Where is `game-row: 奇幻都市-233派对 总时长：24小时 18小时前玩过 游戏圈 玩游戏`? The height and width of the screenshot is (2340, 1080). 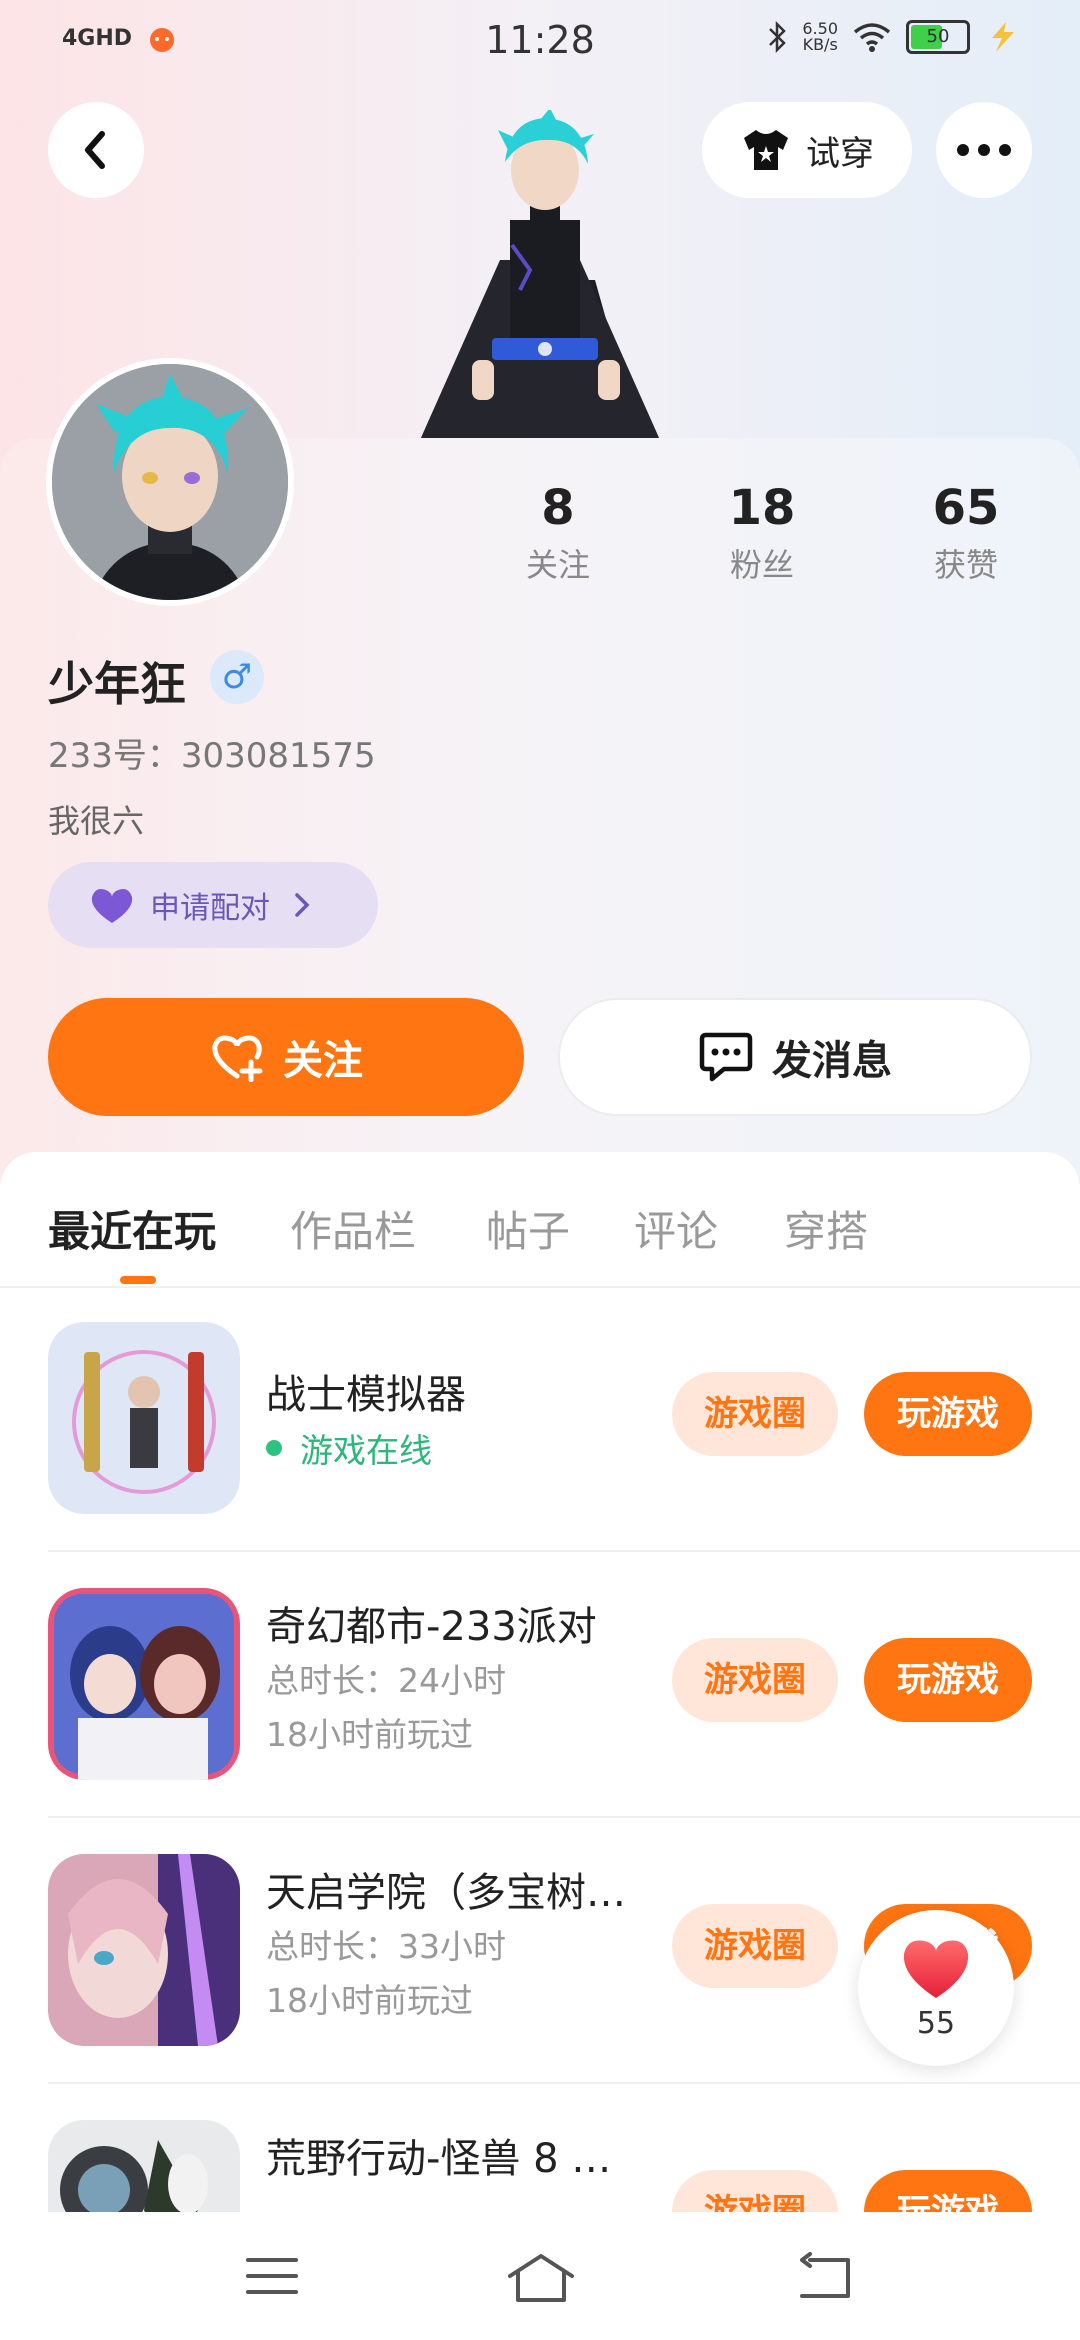 game-row: 奇幻都市-233派对 总时长：24小时 18小时前玩过 游戏圈 玩游戏 is located at coordinates (540, 1685).